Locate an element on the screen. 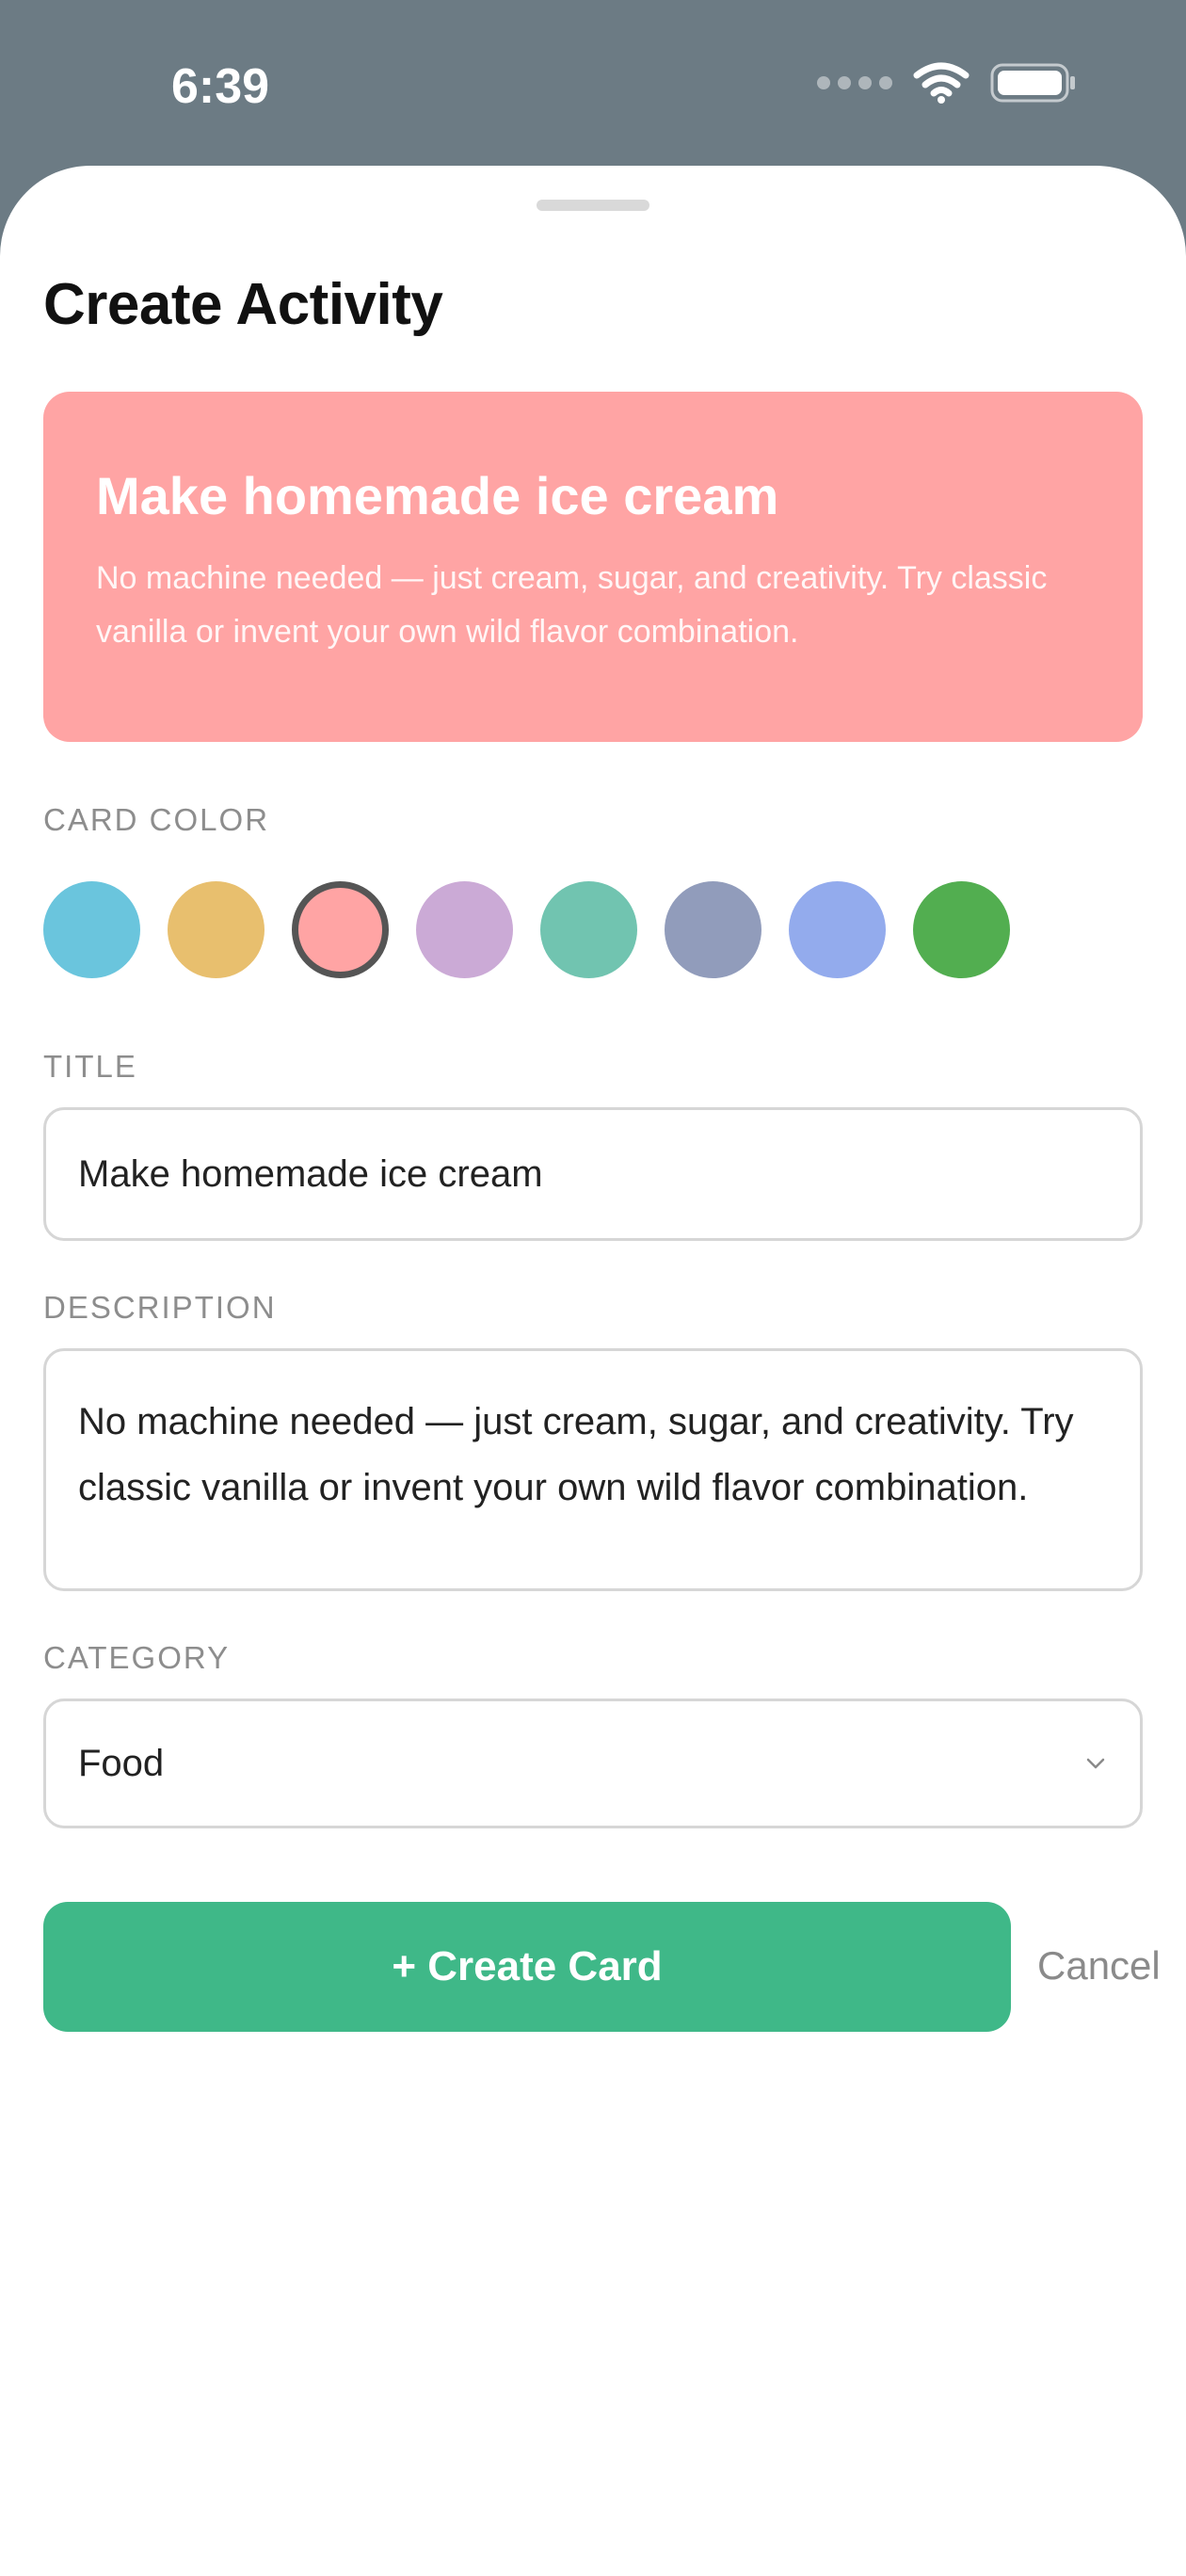 Image resolution: width=1186 pixels, height=2576 pixels. status-time: 6:39 is located at coordinates (220, 86).